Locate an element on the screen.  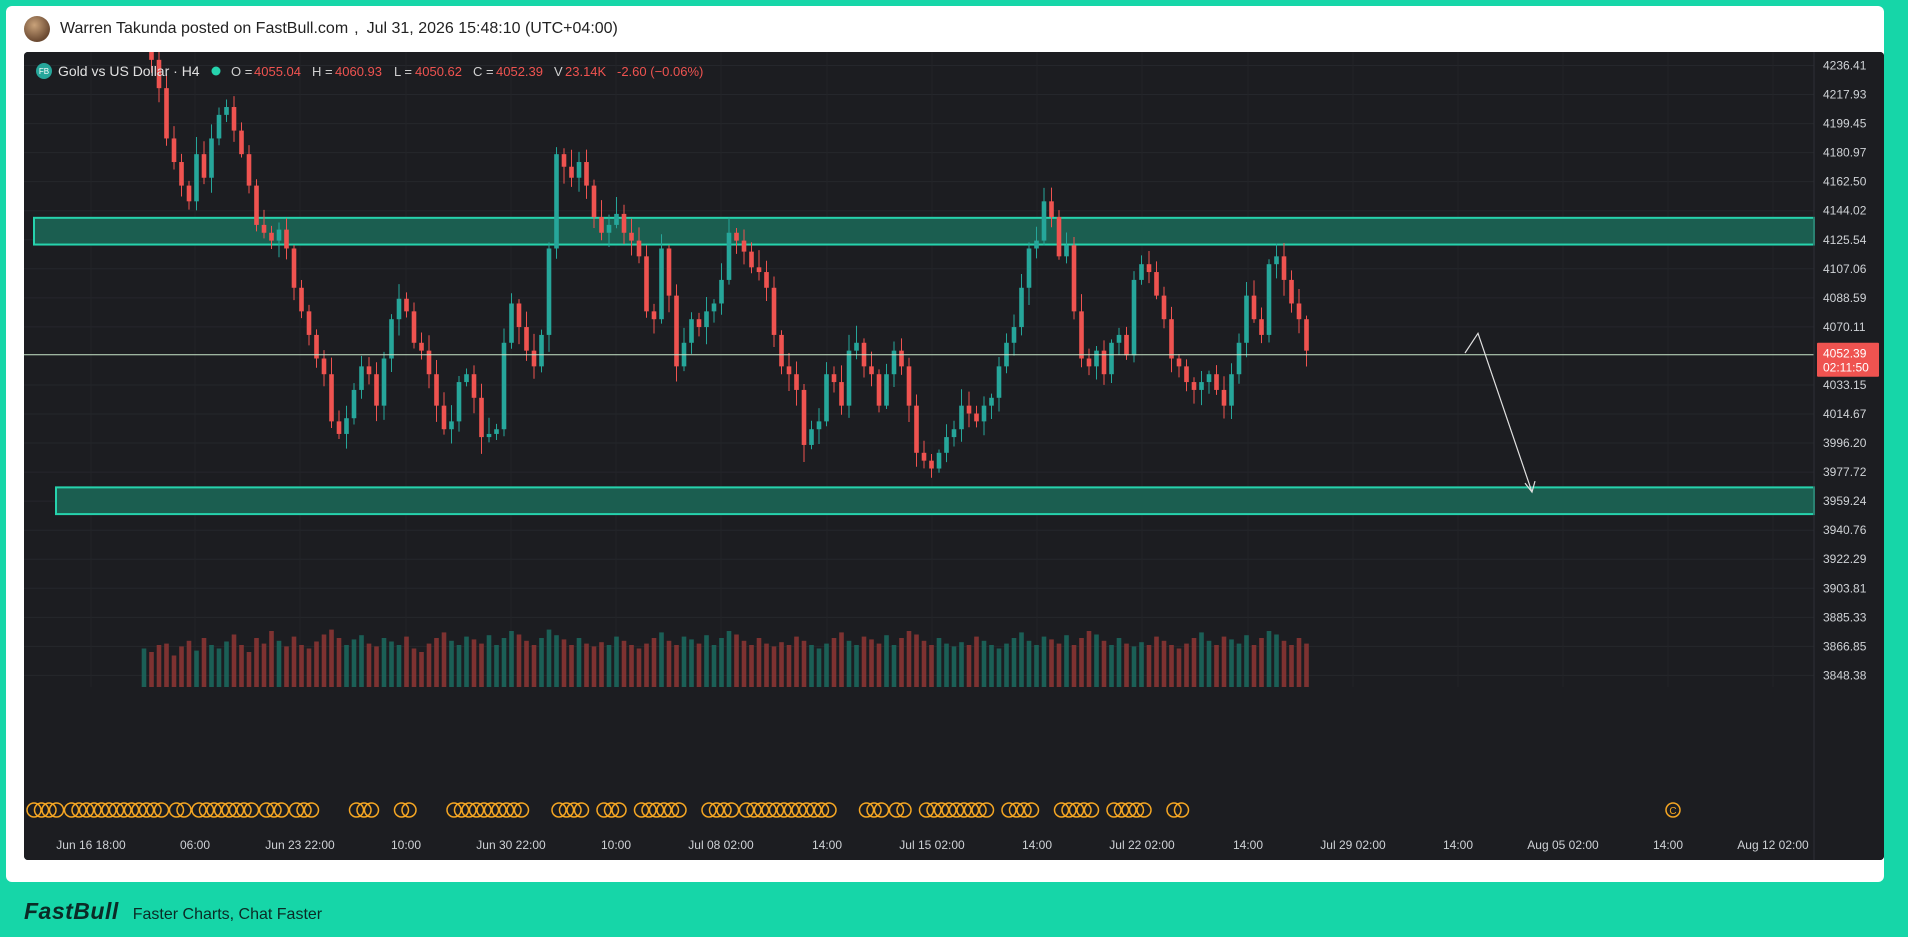
fastbull-logo: FastBull is located at coordinates (71, 911).